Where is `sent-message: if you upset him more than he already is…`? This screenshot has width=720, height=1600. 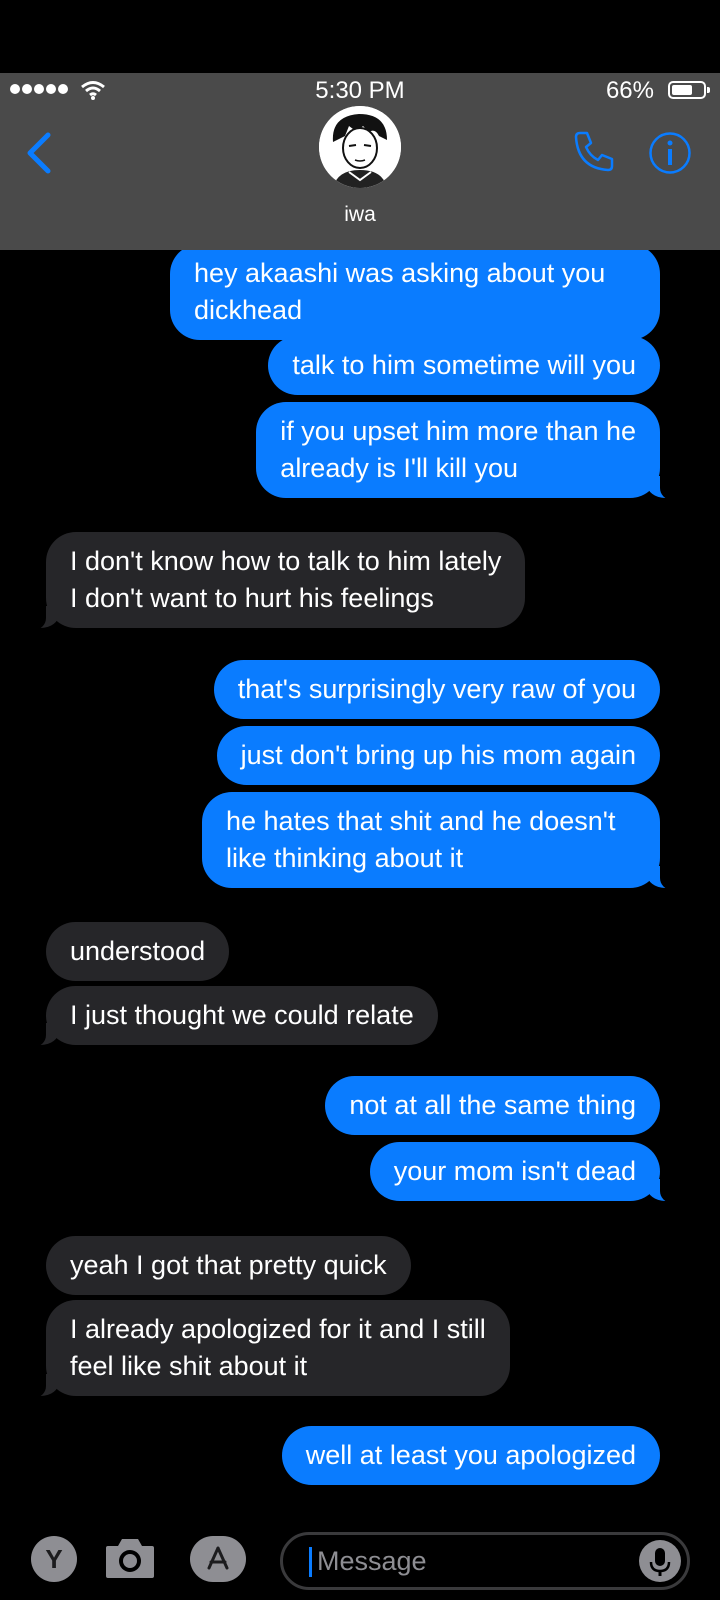 sent-message: if you upset him more than he already is… is located at coordinates (468, 451).